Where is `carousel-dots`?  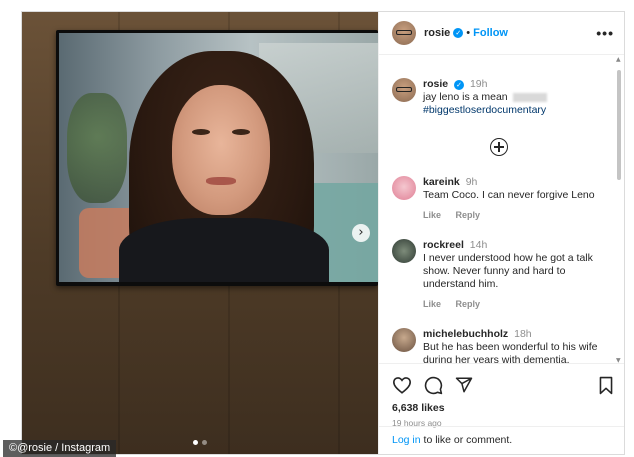 carousel-dots is located at coordinates (200, 442).